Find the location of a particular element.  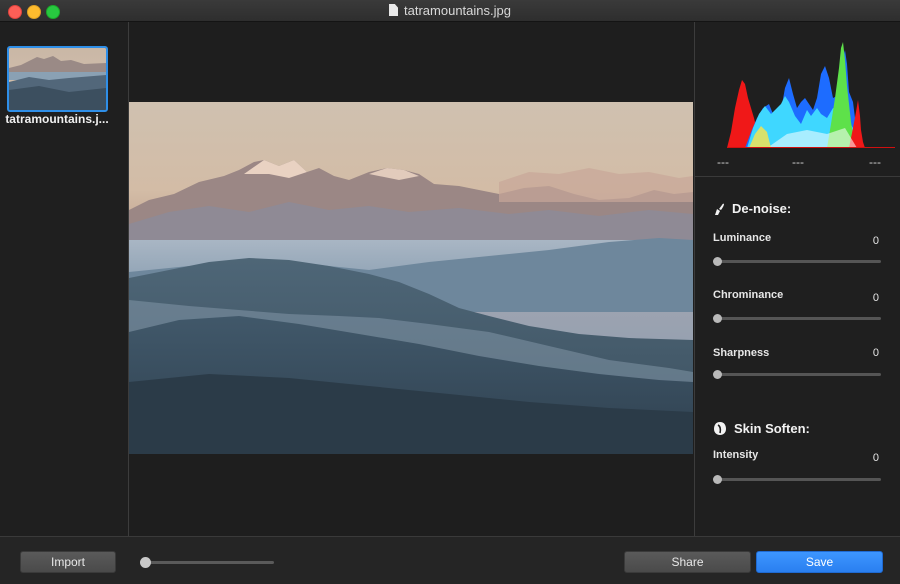

window-title: tatramountains.jpg is located at coordinates (450, 10).